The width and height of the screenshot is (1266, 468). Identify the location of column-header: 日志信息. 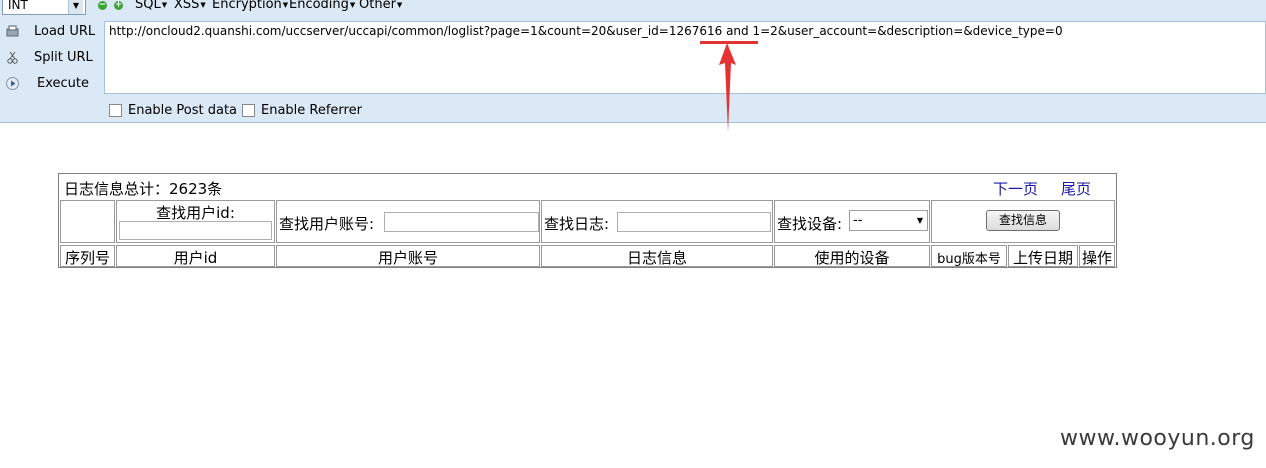
(657, 256).